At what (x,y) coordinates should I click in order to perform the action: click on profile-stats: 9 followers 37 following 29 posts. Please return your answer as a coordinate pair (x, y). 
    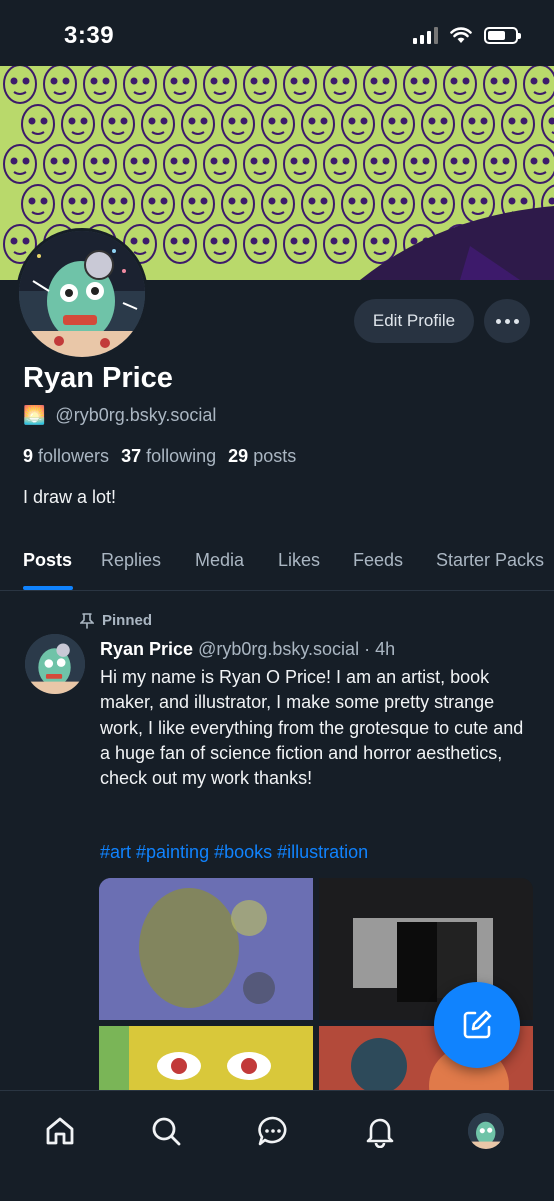
    Looking at the image, I should click on (159, 456).